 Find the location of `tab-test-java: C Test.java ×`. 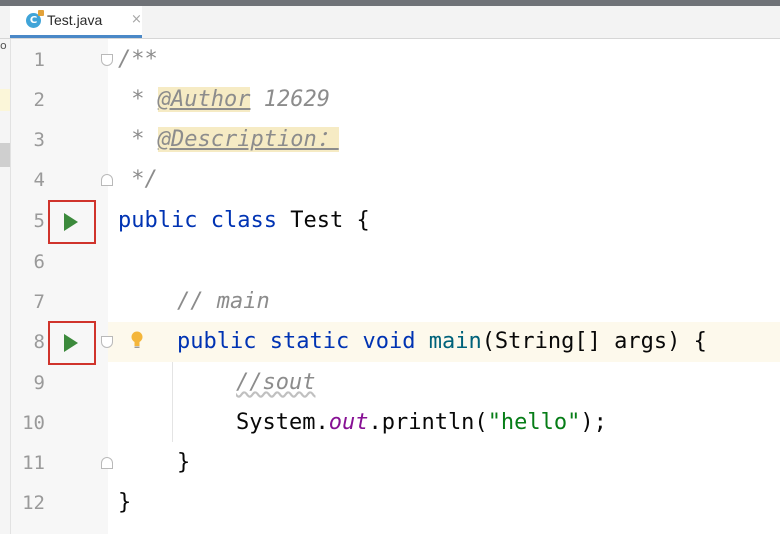

tab-test-java: C Test.java × is located at coordinates (76, 22).